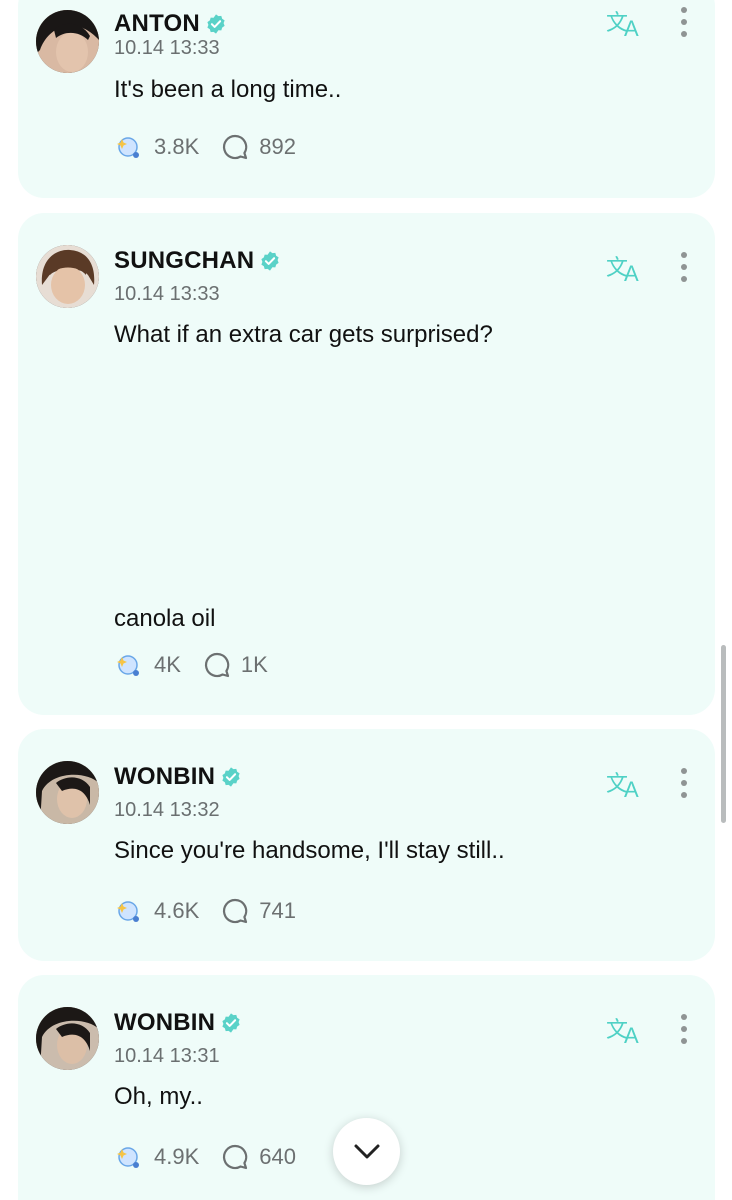  I want to click on like-count: 3.8K, so click(177, 146).